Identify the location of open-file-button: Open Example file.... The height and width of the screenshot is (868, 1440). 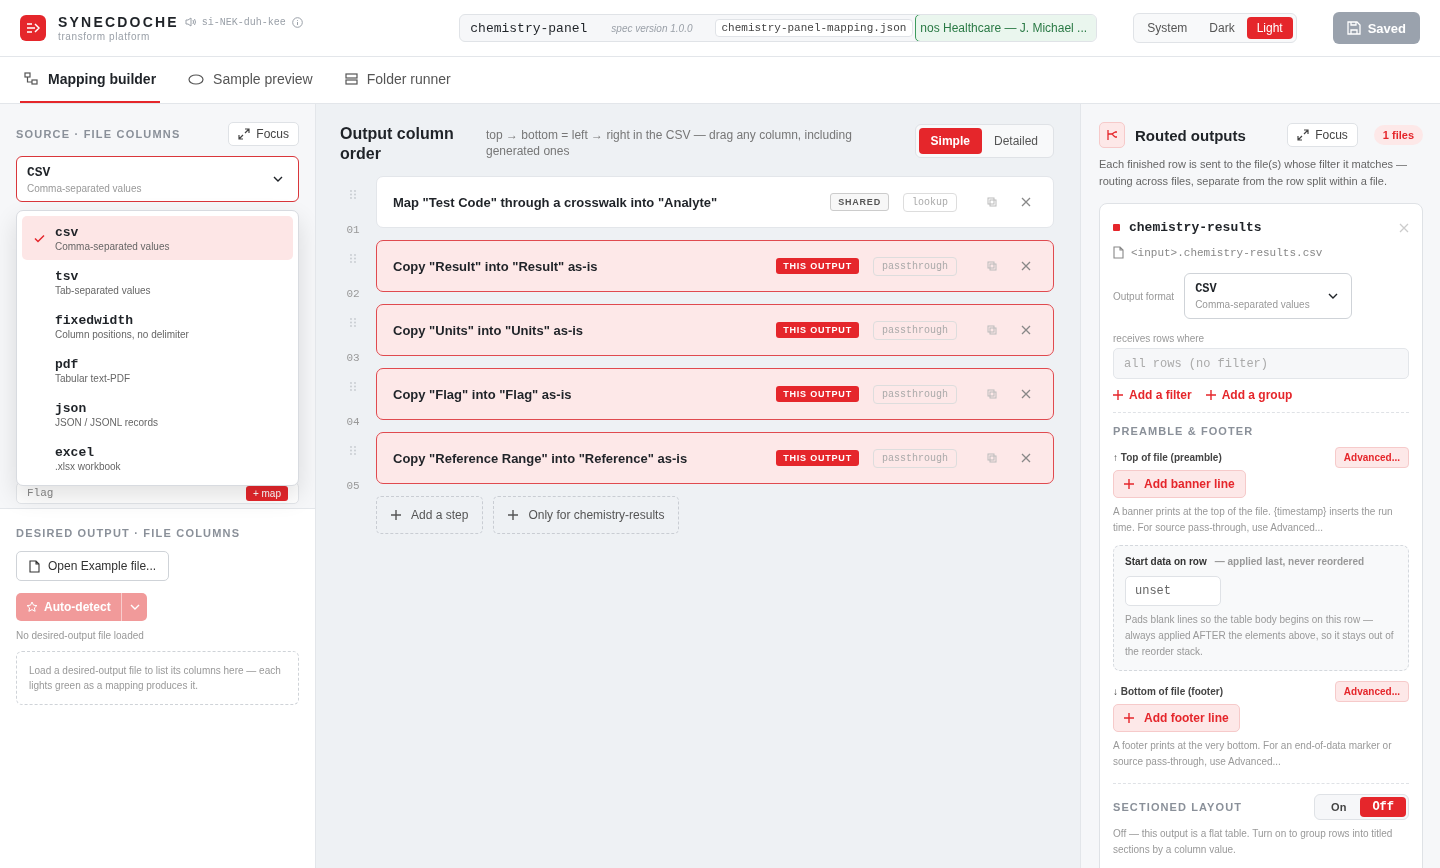
(93, 566).